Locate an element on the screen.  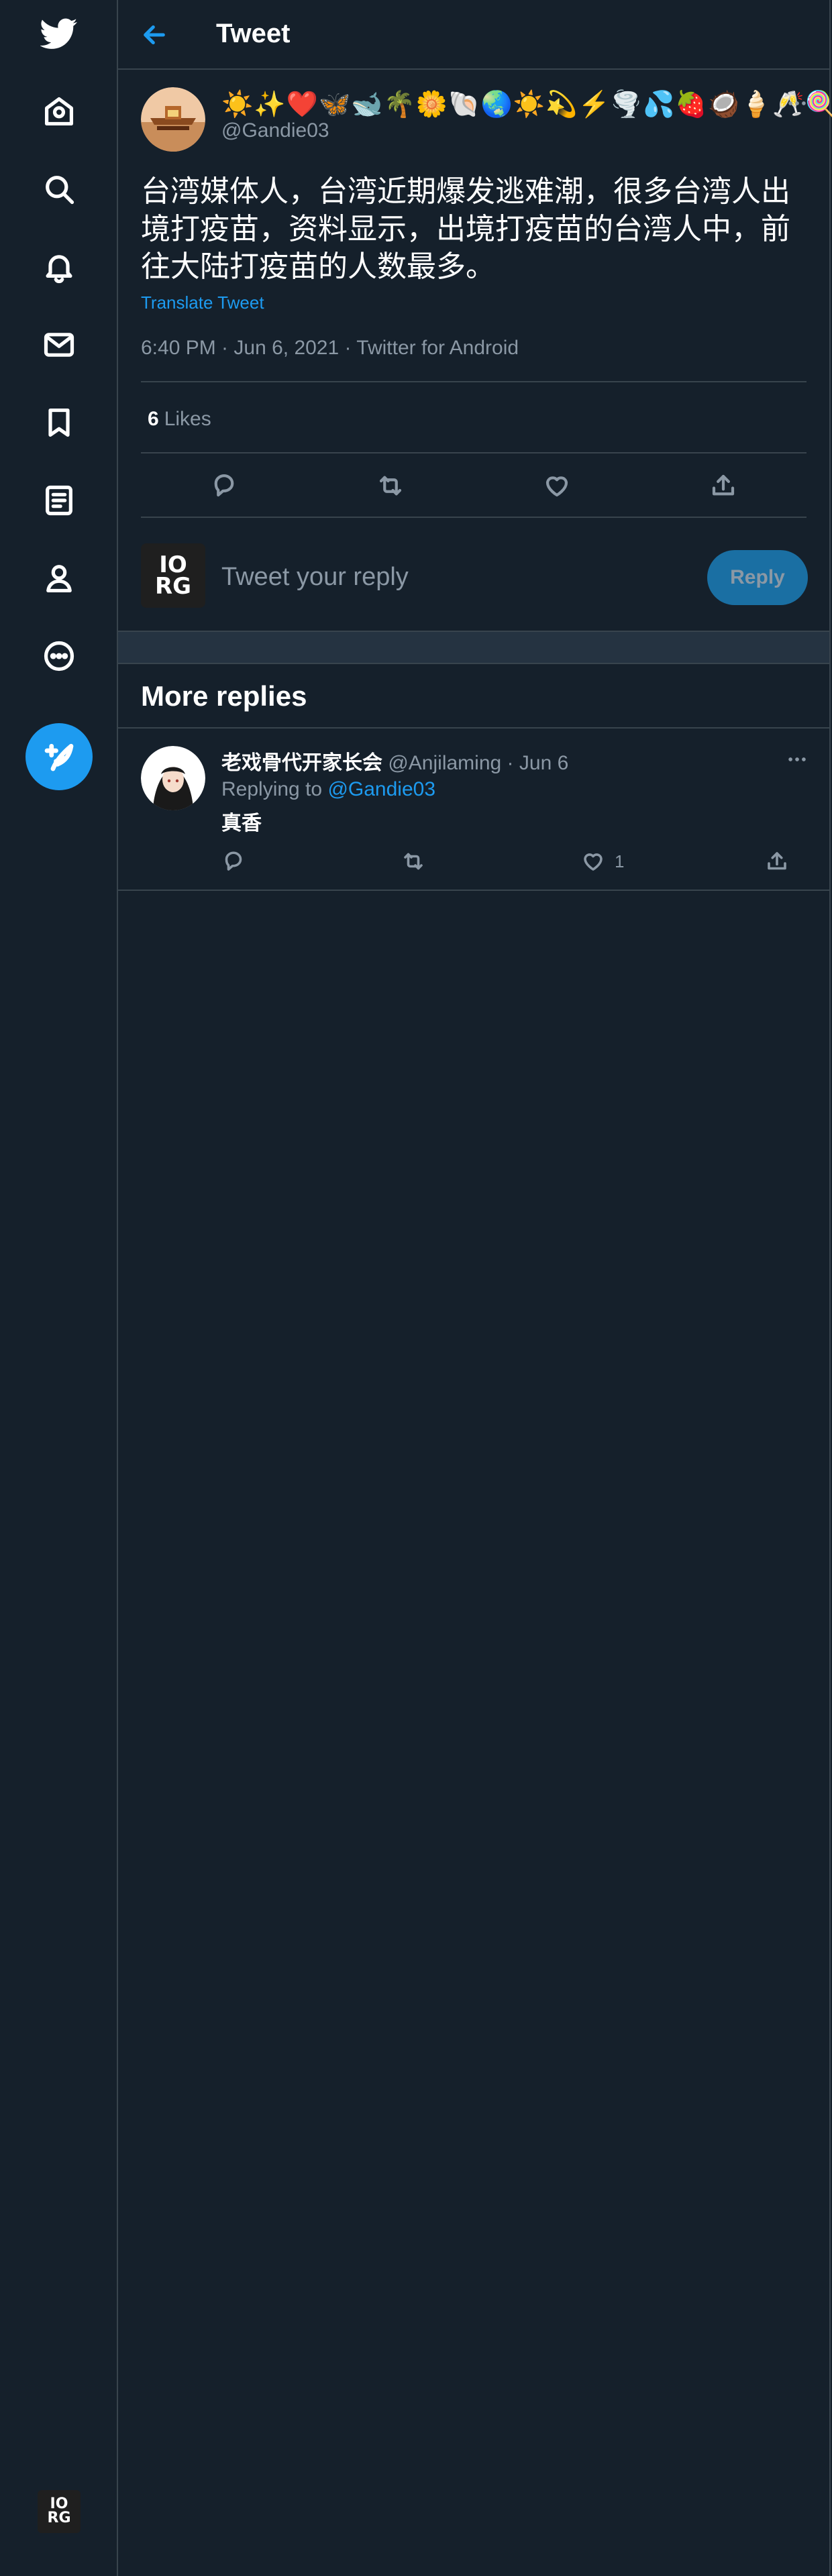
reply-author-handle: @Anjilaming is located at coordinates (445, 763).